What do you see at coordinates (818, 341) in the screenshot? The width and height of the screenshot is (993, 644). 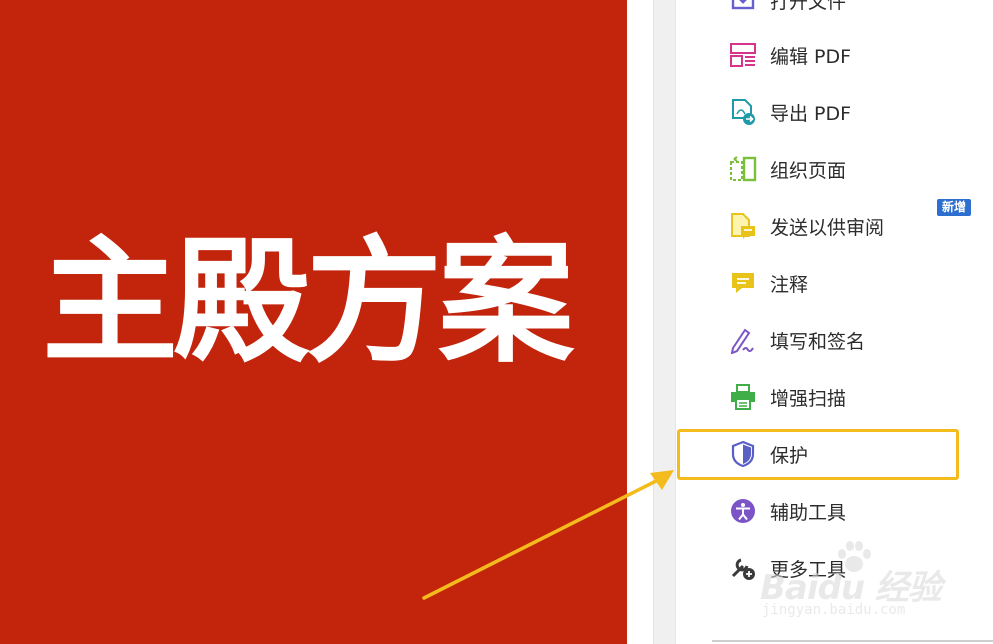 I see `tool-label: 填写和签名` at bounding box center [818, 341].